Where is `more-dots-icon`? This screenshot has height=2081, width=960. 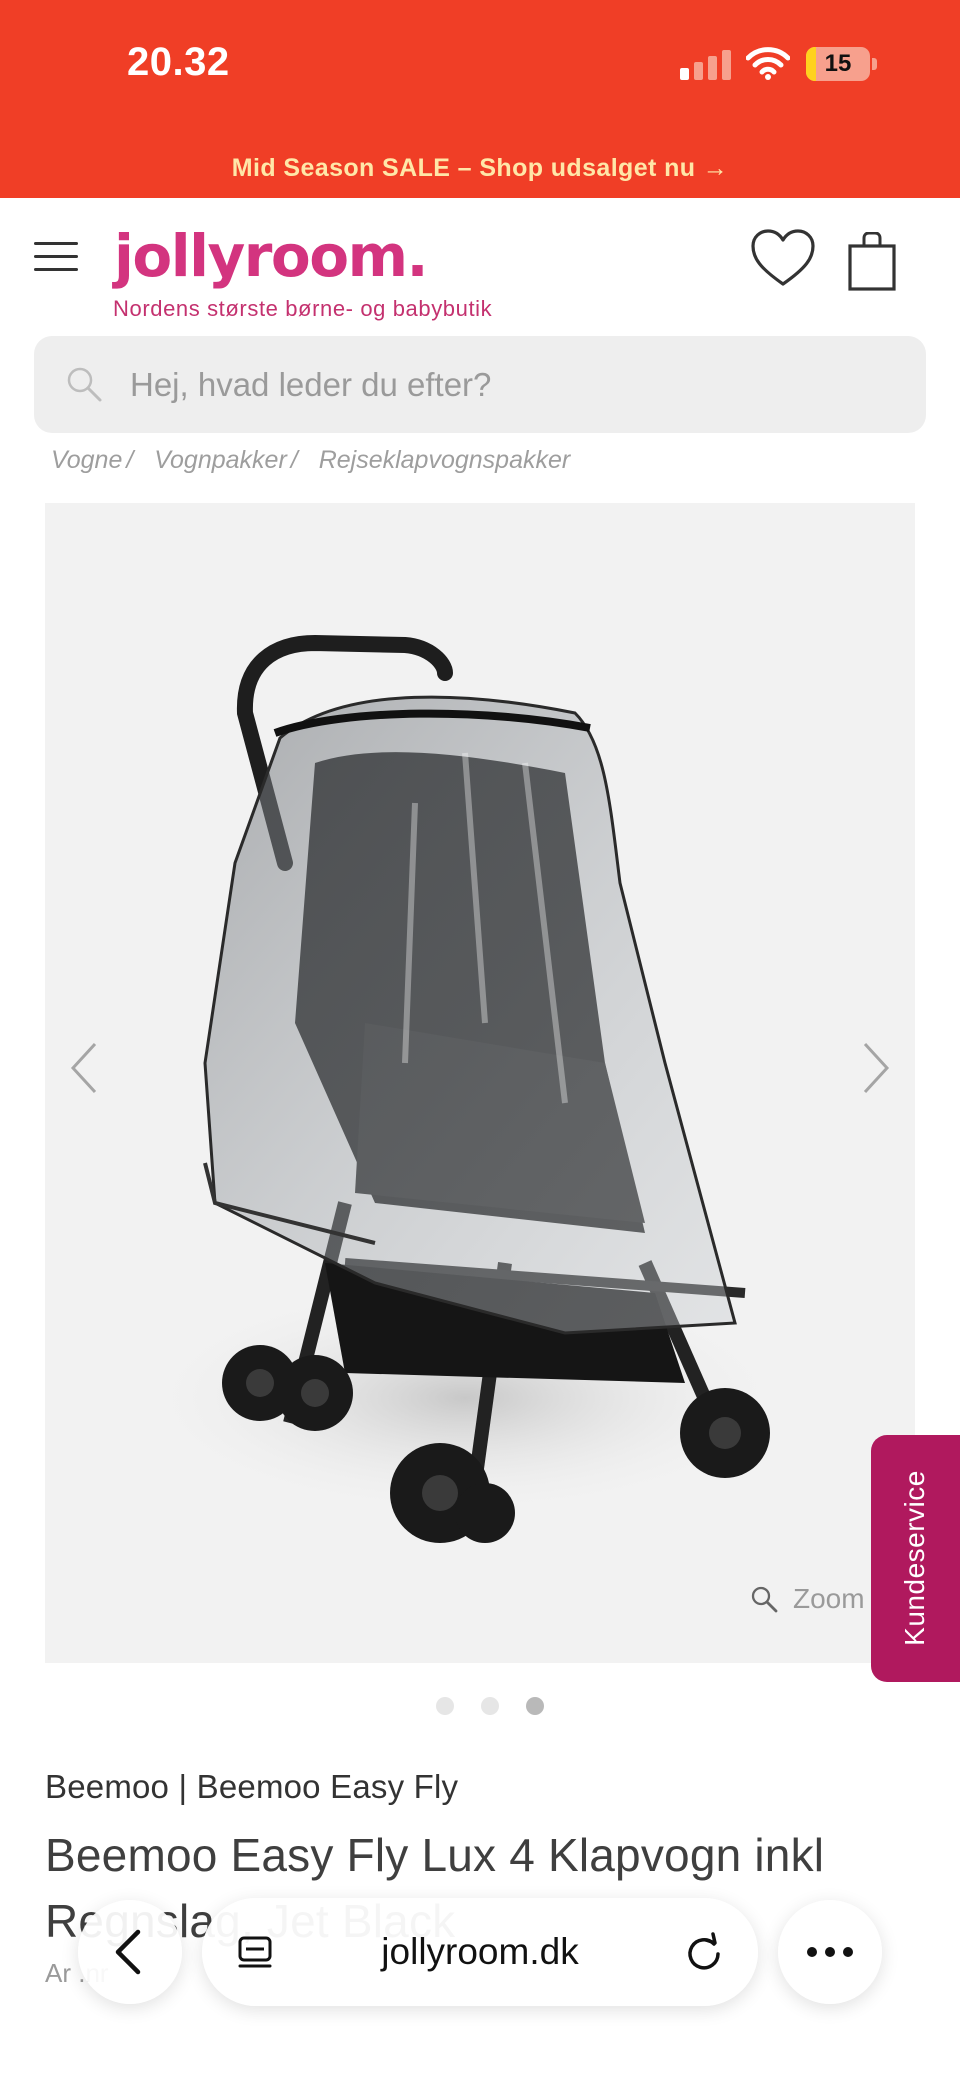 more-dots-icon is located at coordinates (830, 1952).